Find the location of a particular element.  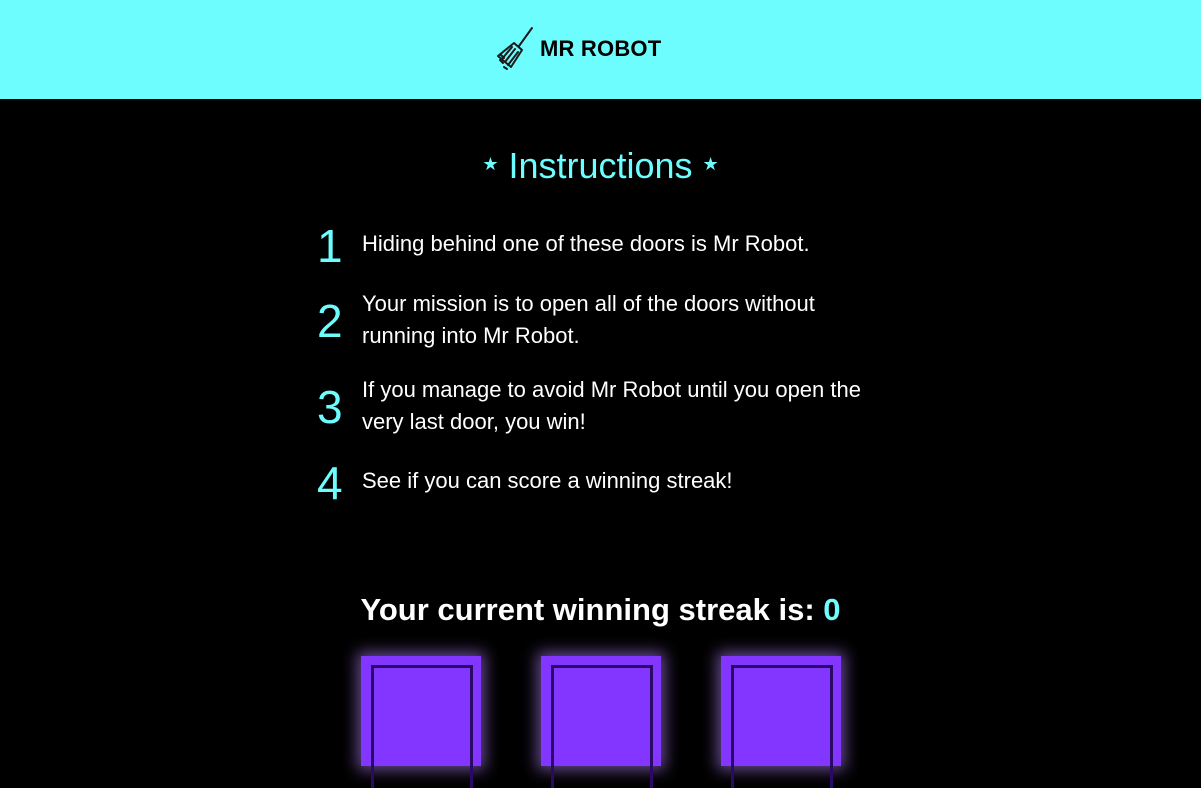

winning-streak: Your current winning streak is: 0 is located at coordinates (600, 610).